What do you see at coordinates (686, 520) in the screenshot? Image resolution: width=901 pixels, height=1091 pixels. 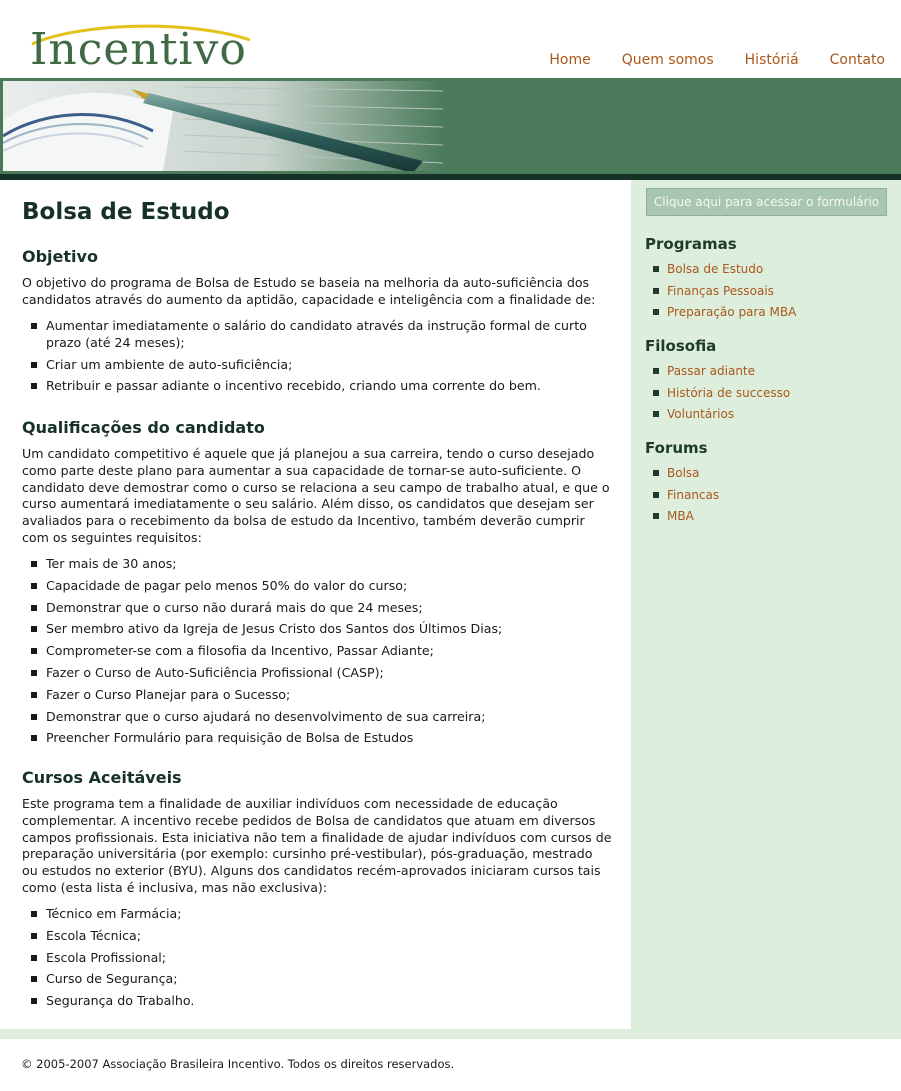 I see `sidebar-link-forum-mba: MBA` at bounding box center [686, 520].